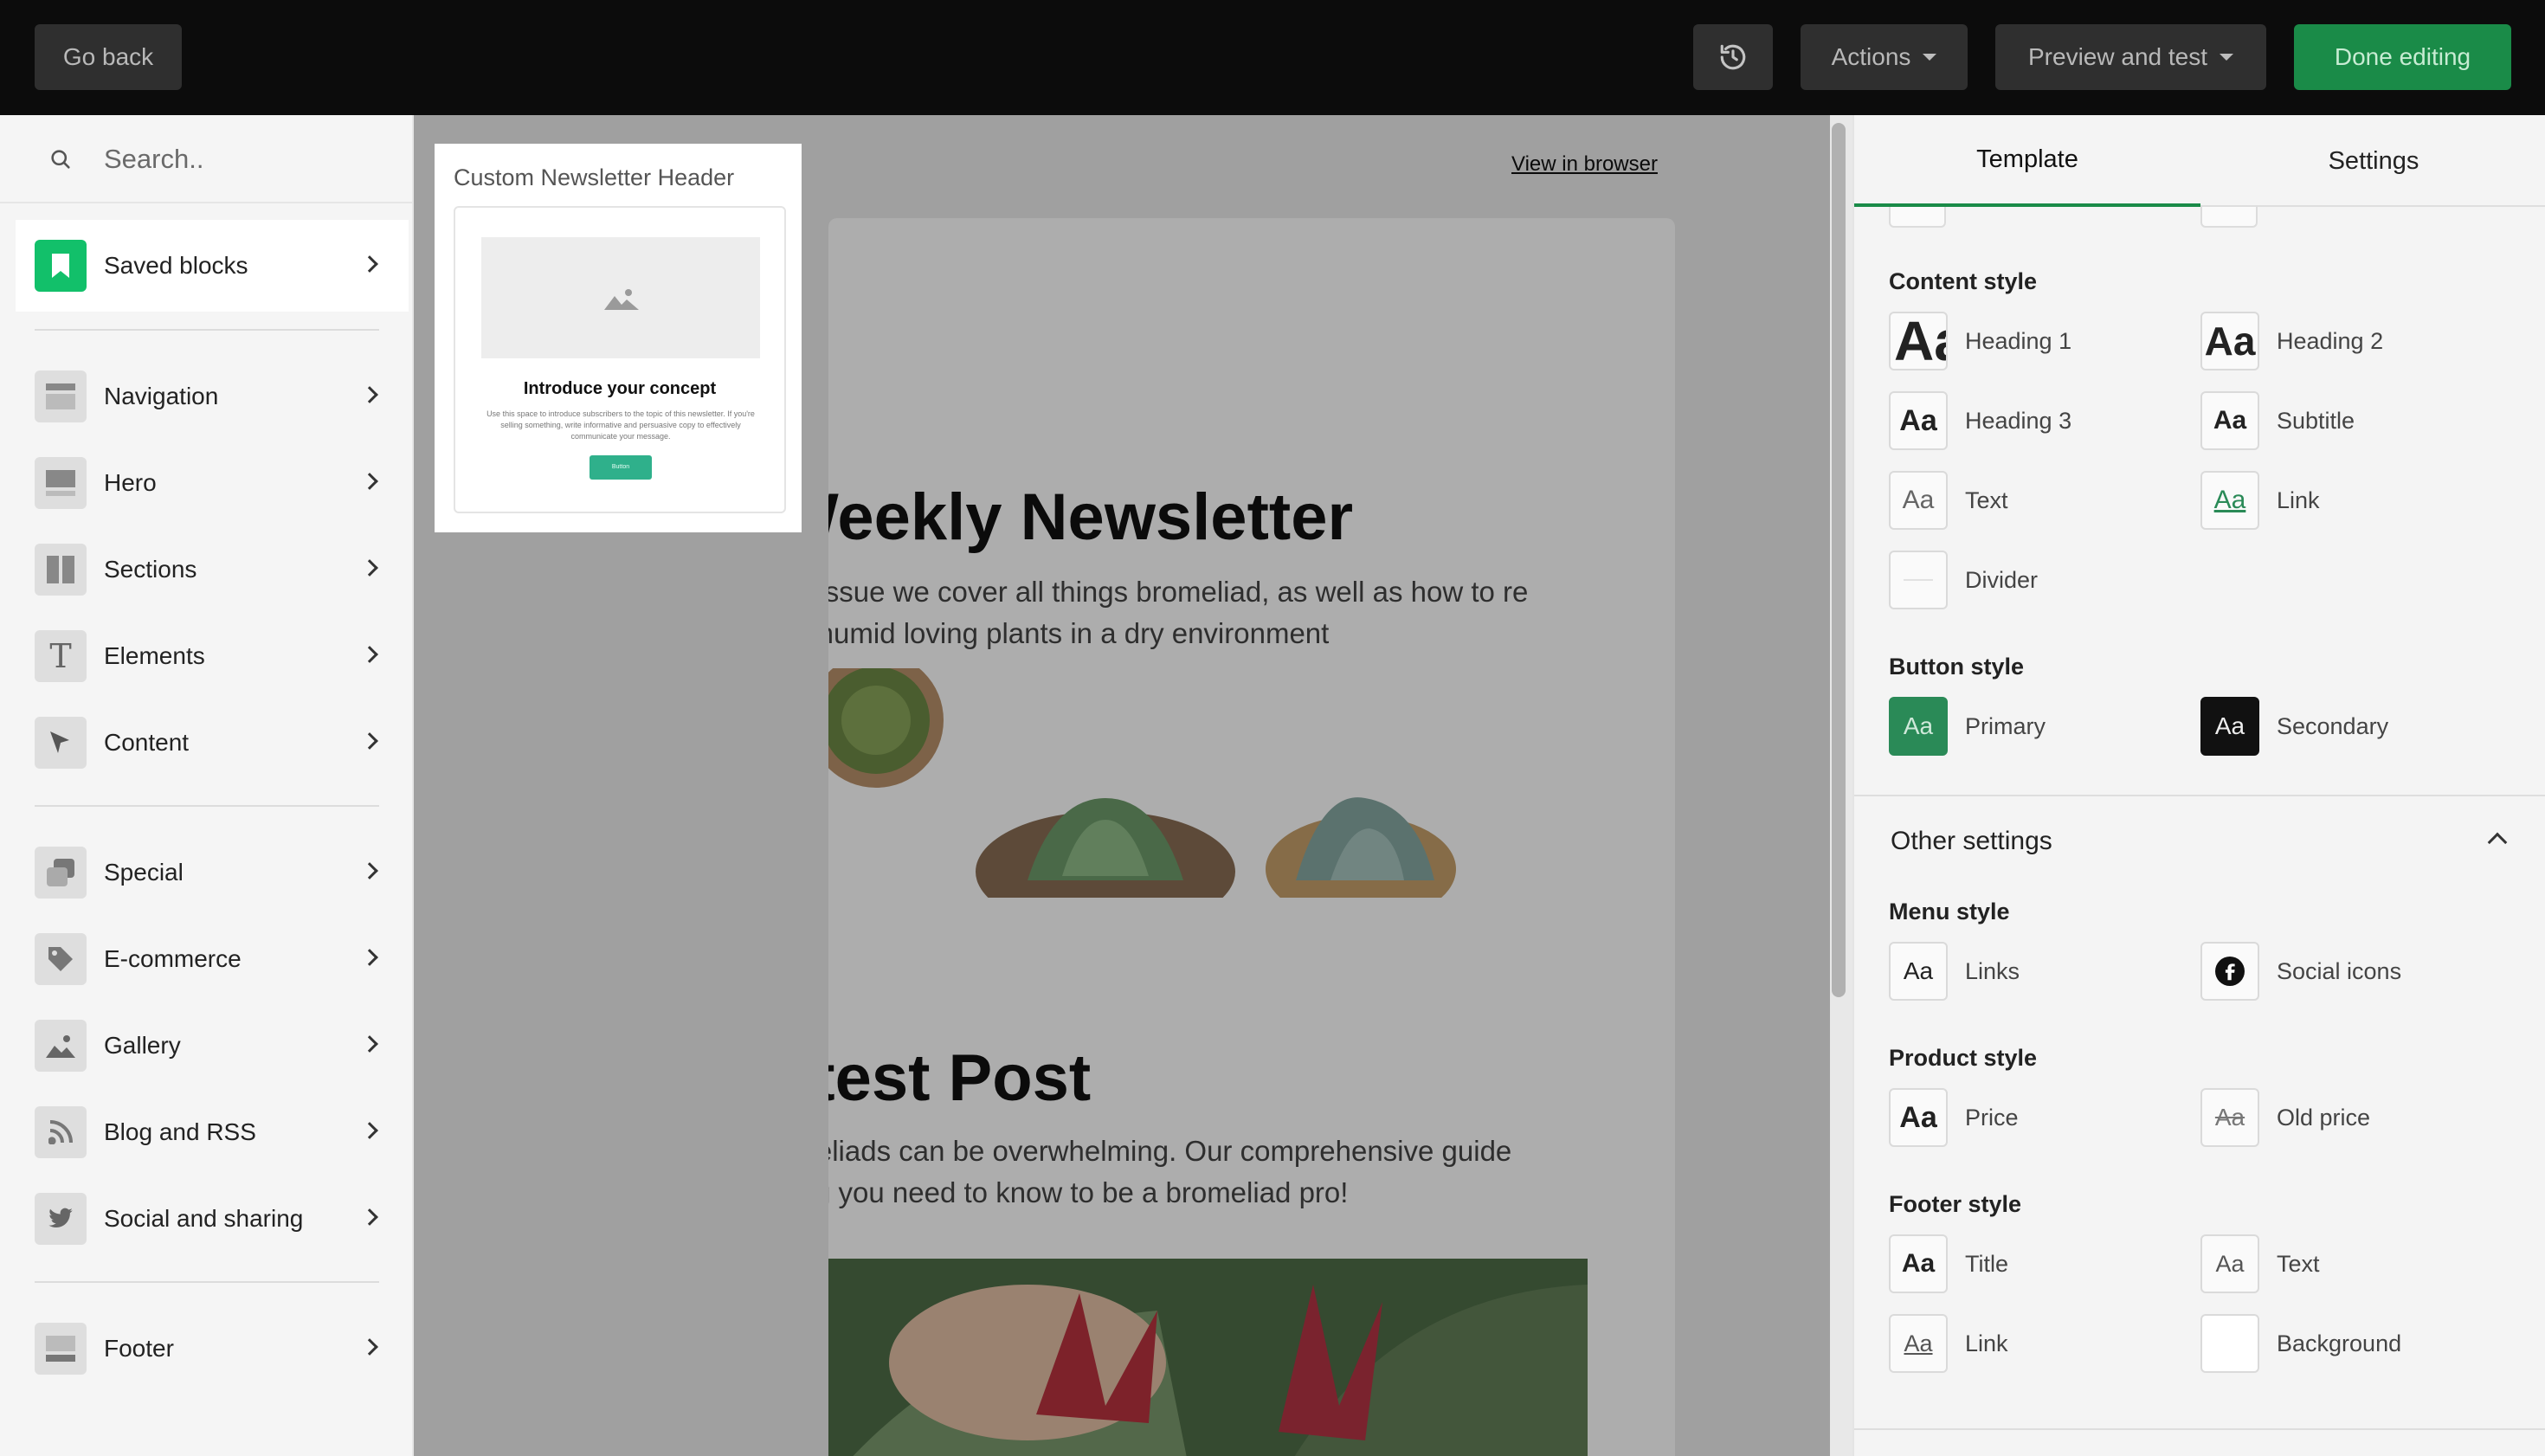 The image size is (2545, 1456). What do you see at coordinates (2340, 1343) in the screenshot?
I see `style-label: Background` at bounding box center [2340, 1343].